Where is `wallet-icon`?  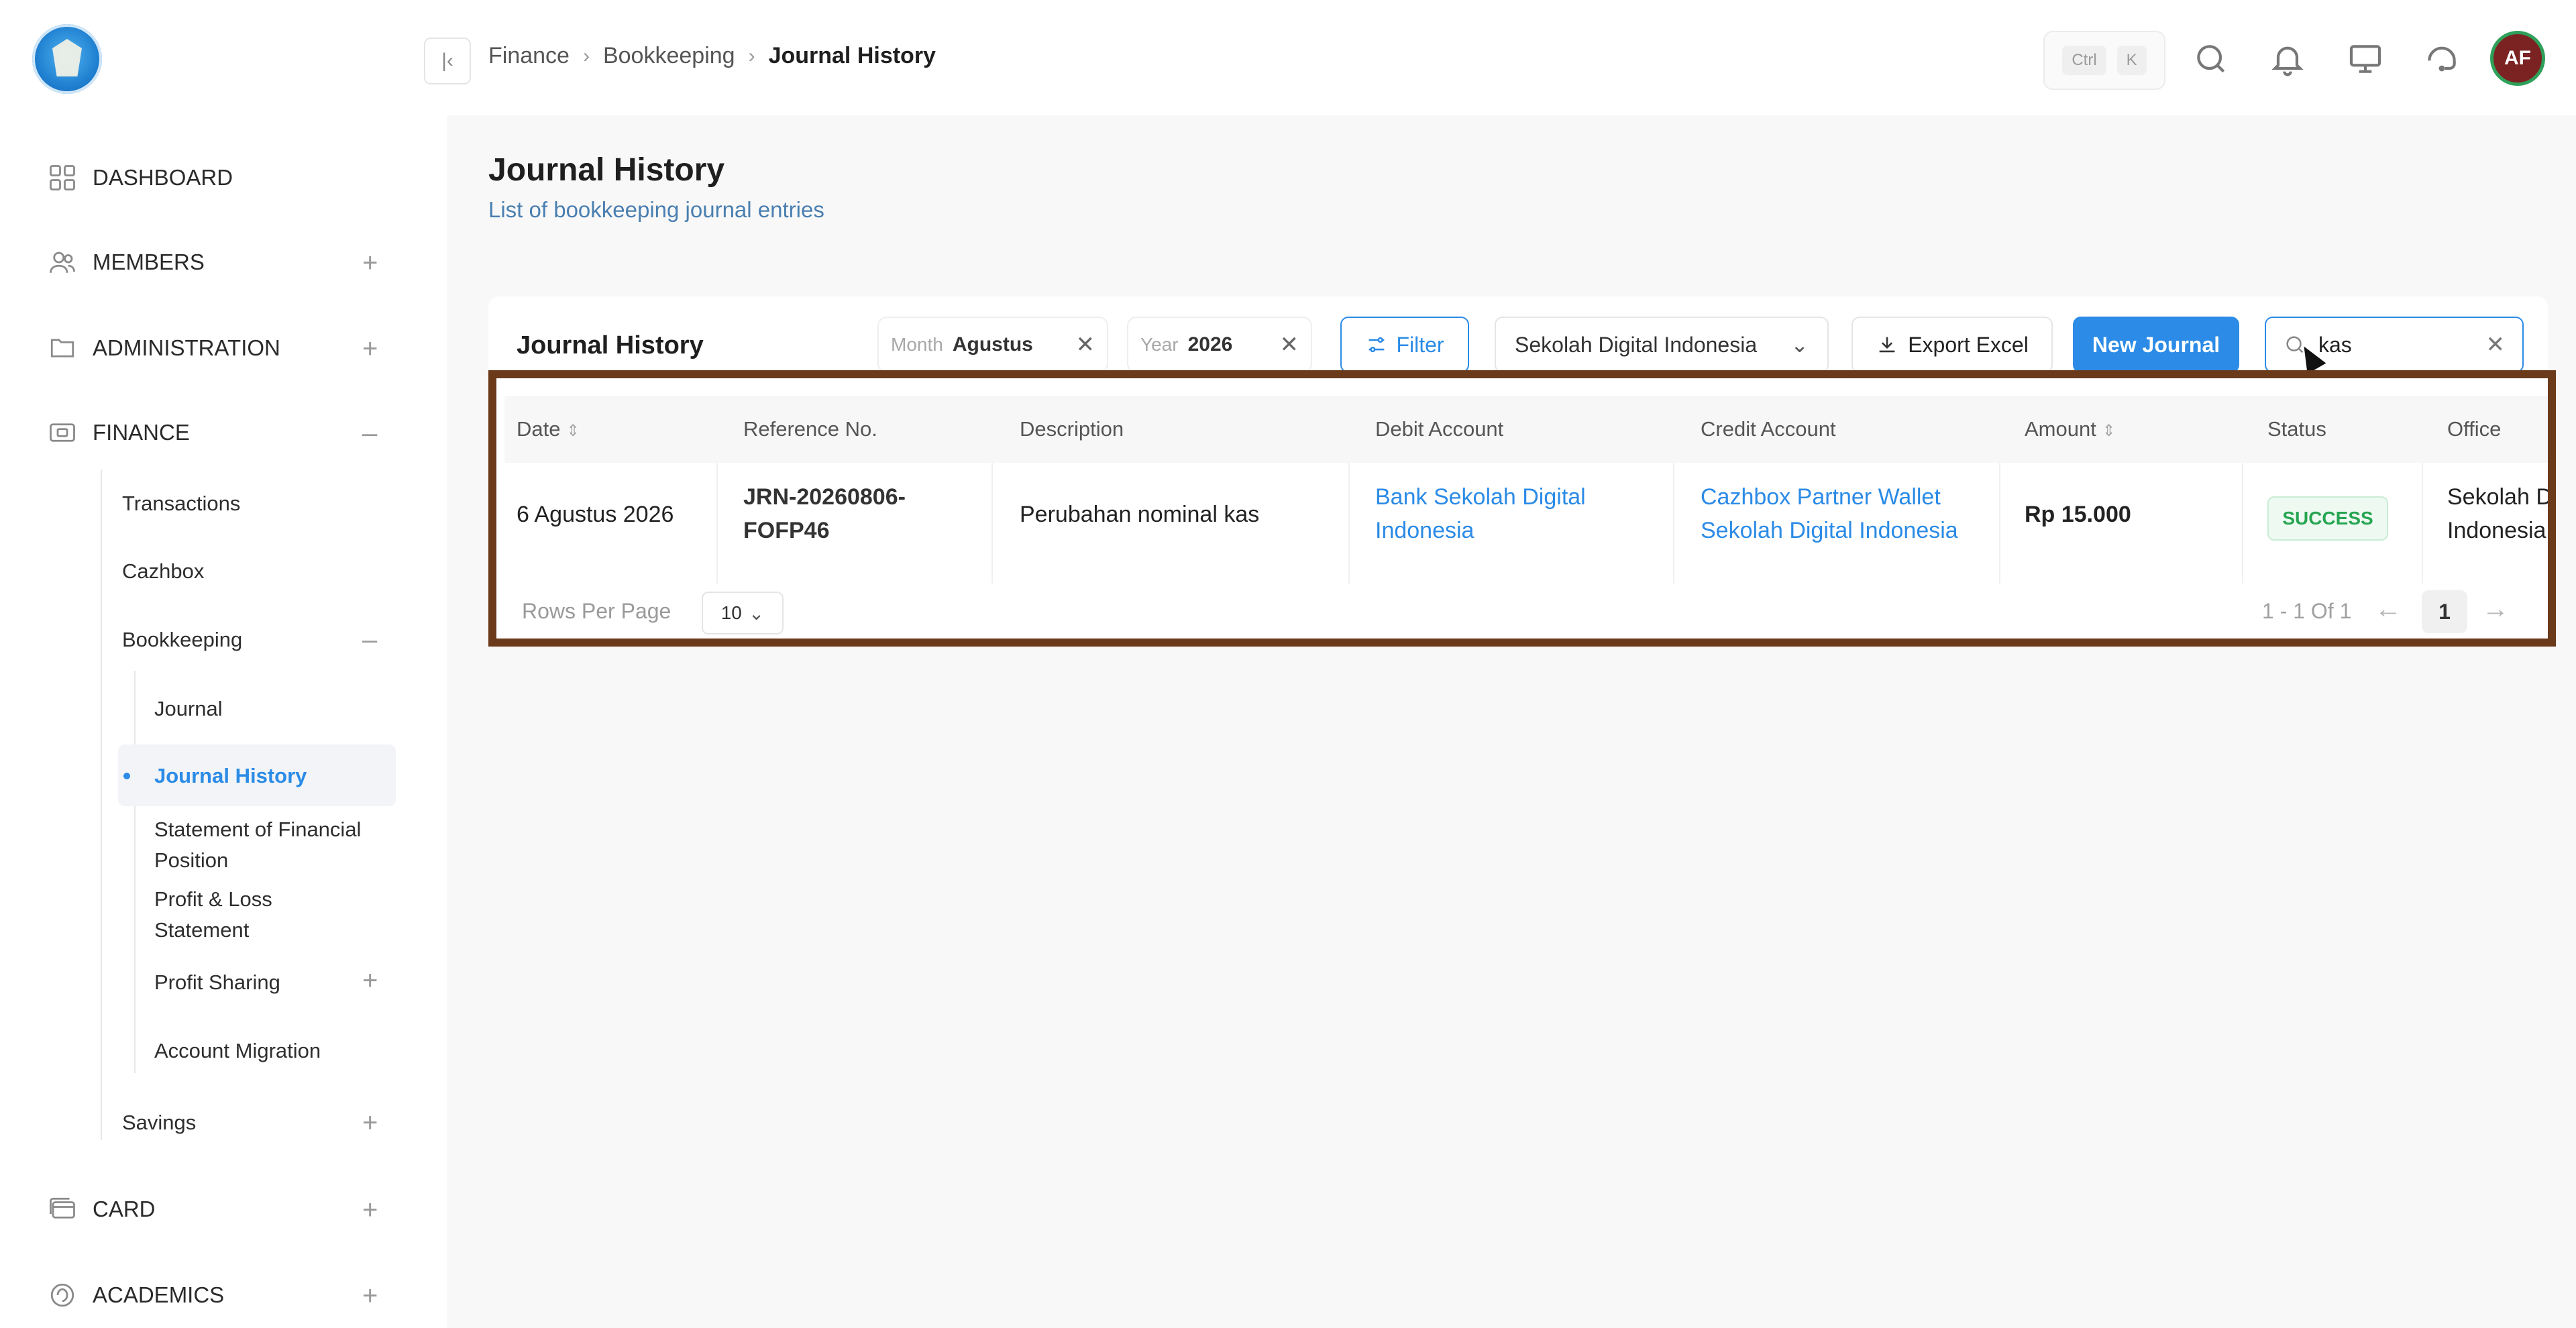 wallet-icon is located at coordinates (62, 433).